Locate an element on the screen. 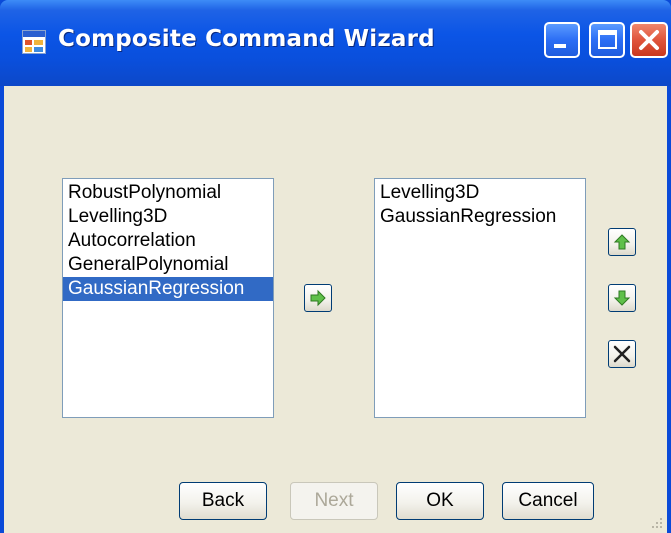 This screenshot has width=671, height=533. window-title: Composite Command Wizard is located at coordinates (246, 39).